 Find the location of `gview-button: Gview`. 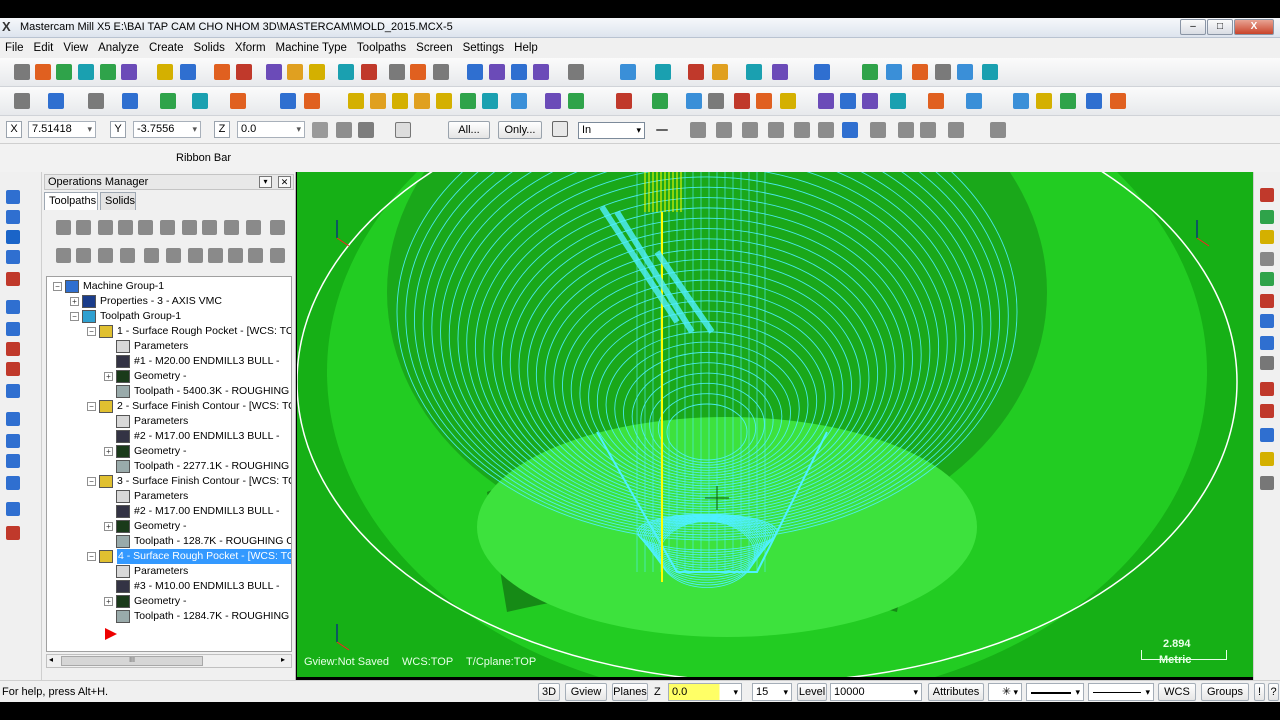

gview-button: Gview is located at coordinates (586, 692).